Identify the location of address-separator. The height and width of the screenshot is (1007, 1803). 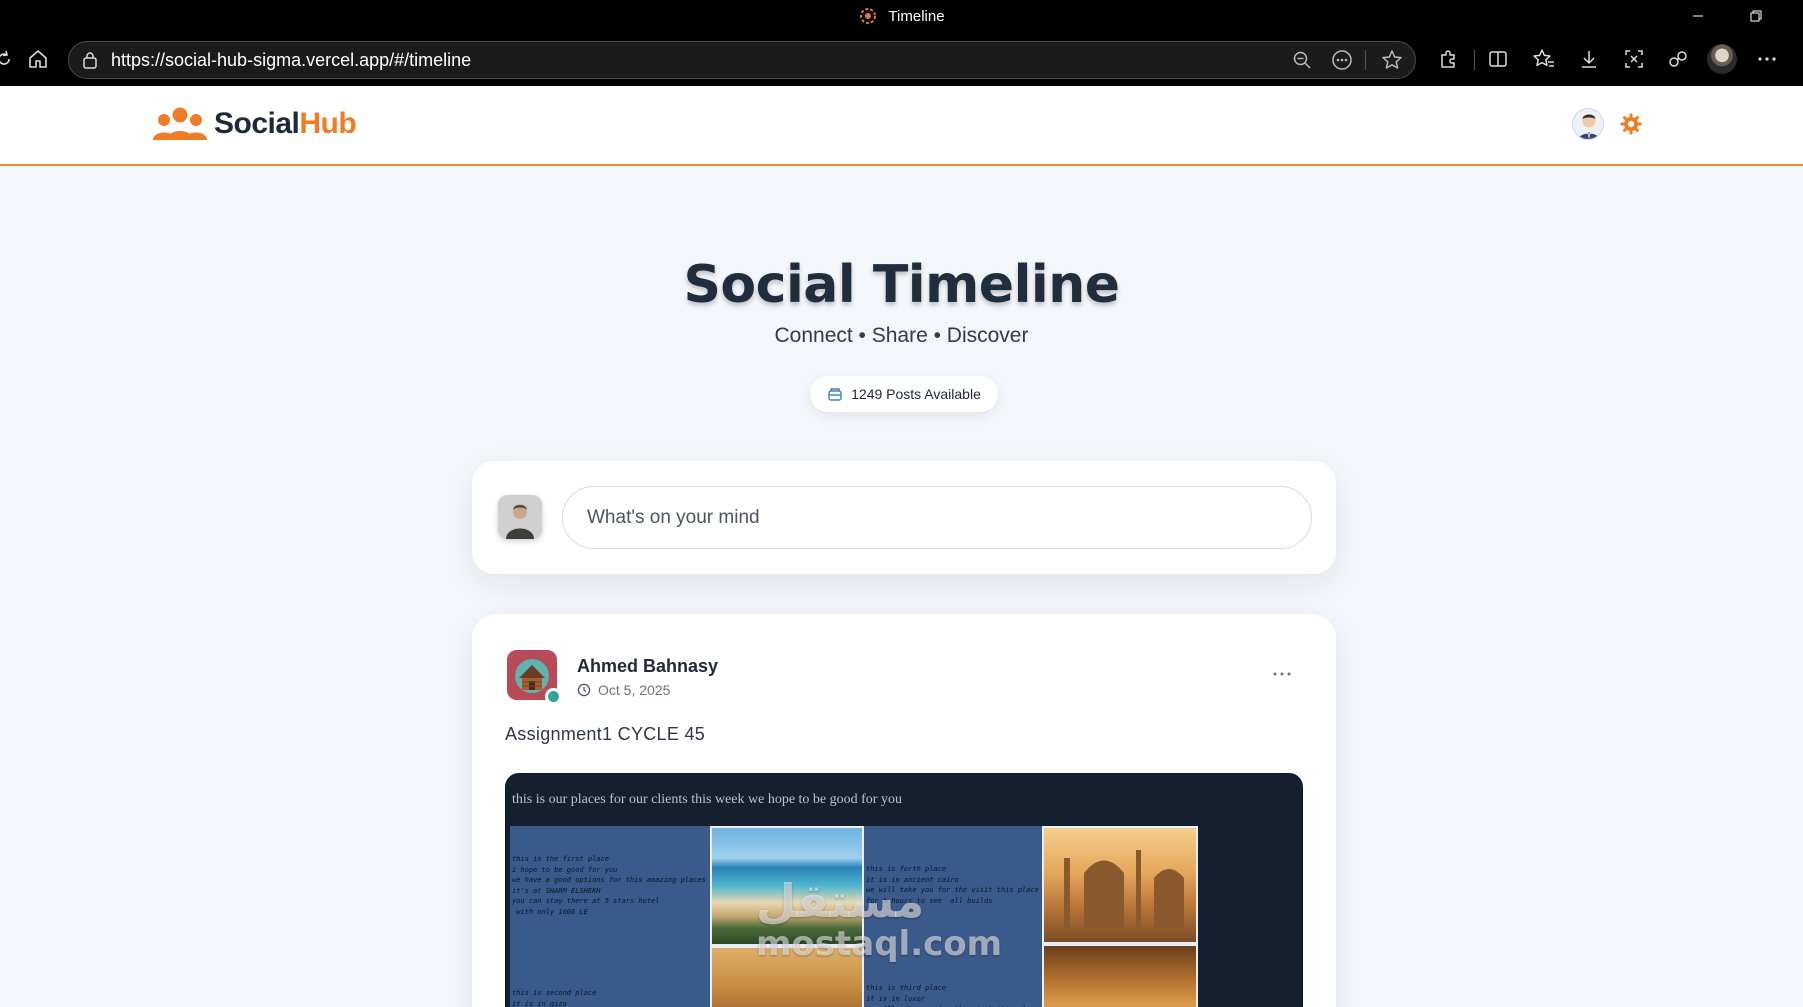
(1365, 60).